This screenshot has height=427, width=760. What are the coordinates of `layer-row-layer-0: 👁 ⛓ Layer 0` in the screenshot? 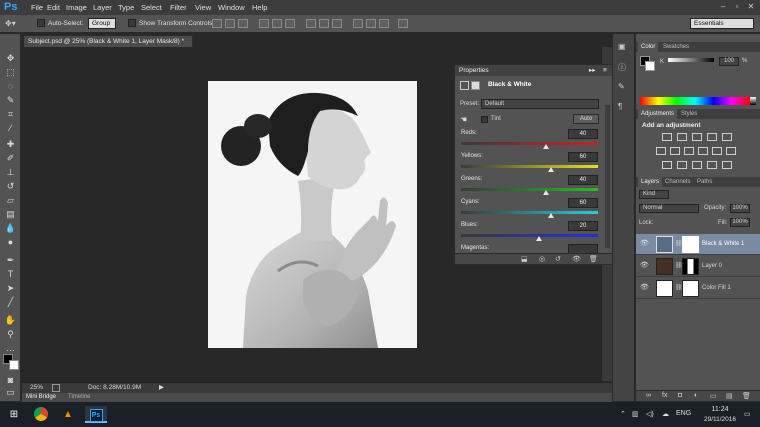 It's located at (698, 266).